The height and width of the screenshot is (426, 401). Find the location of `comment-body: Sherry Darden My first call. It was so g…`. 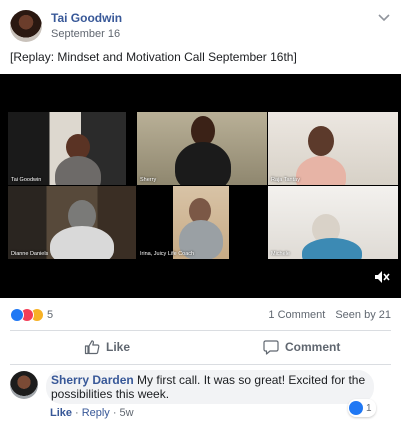

comment-body: Sherry Darden My first call. It was so g… is located at coordinates (209, 387).